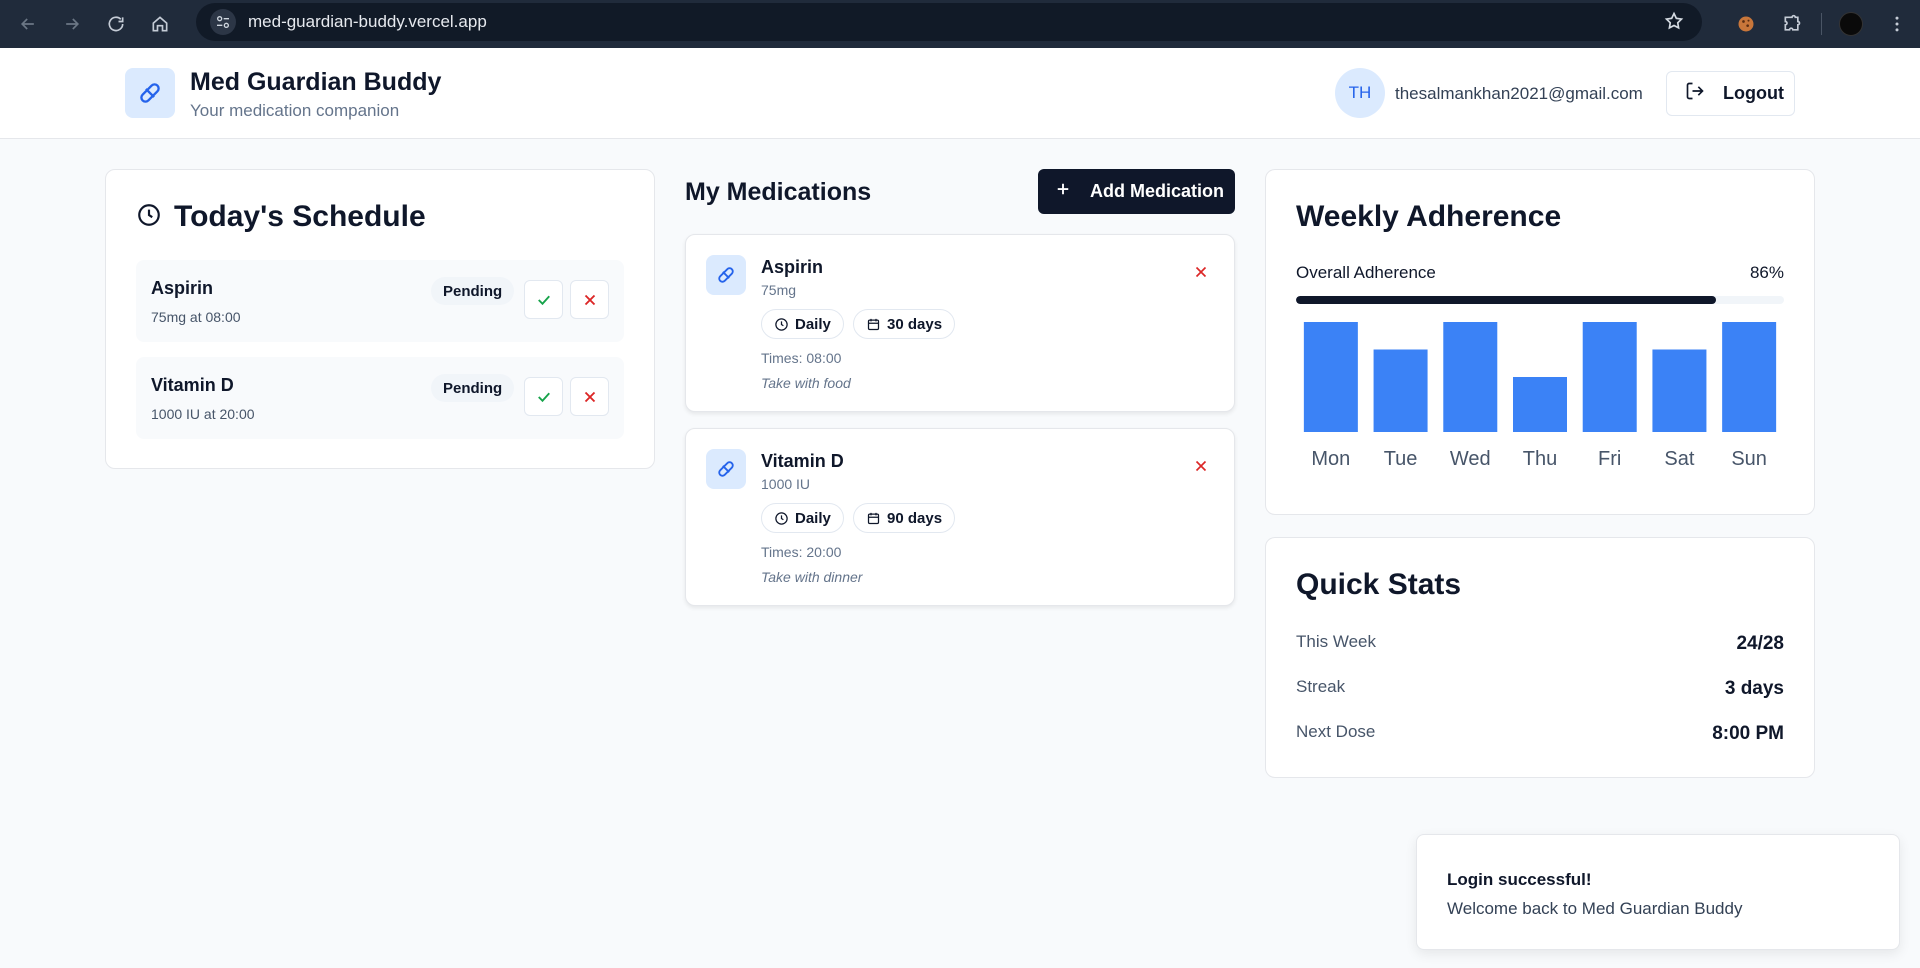 The image size is (1920, 968). Describe the element at coordinates (801, 552) in the screenshot. I see `medication-times: Times: 20:00` at that location.